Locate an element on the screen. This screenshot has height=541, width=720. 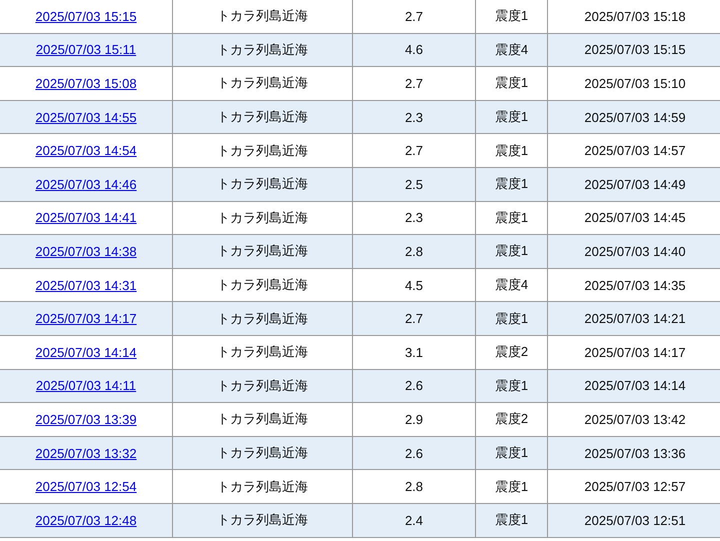
announced-time-text: 2025/07/03 15:18 is located at coordinates (635, 16).